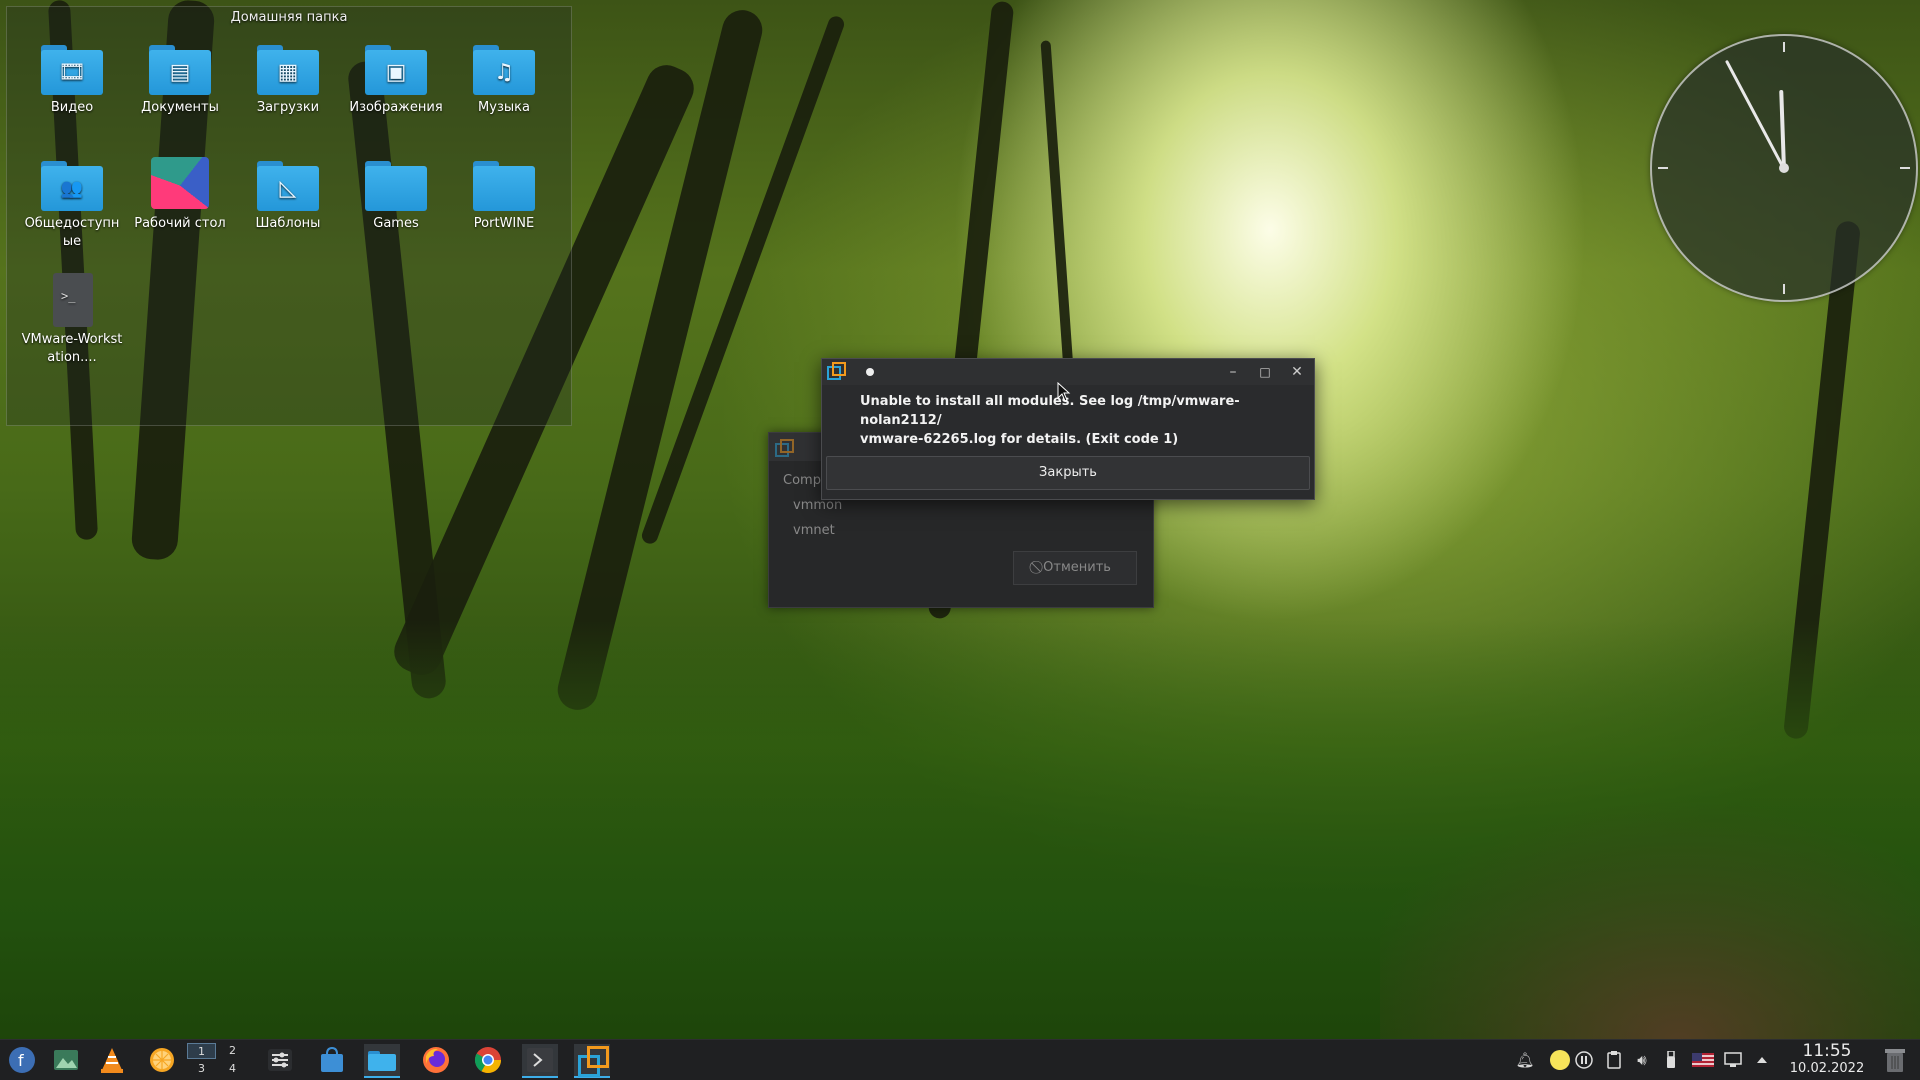  What do you see at coordinates (72, 68) in the screenshot?
I see `video-folder-icon: 🎞` at bounding box center [72, 68].